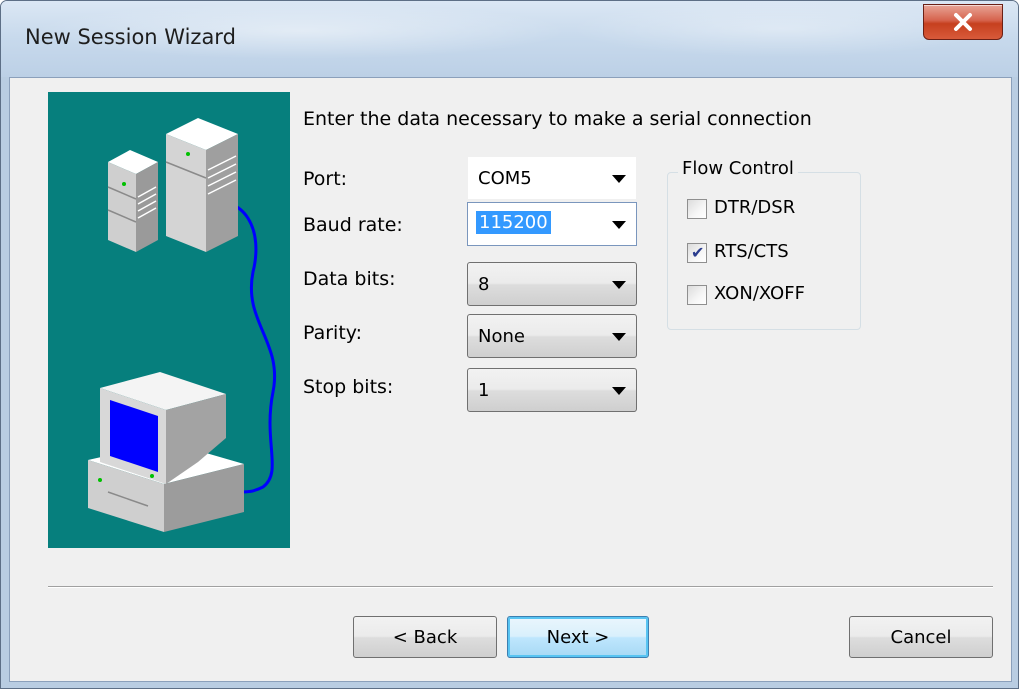 The image size is (1019, 689). I want to click on baud-rate-select: 115200, so click(552, 224).